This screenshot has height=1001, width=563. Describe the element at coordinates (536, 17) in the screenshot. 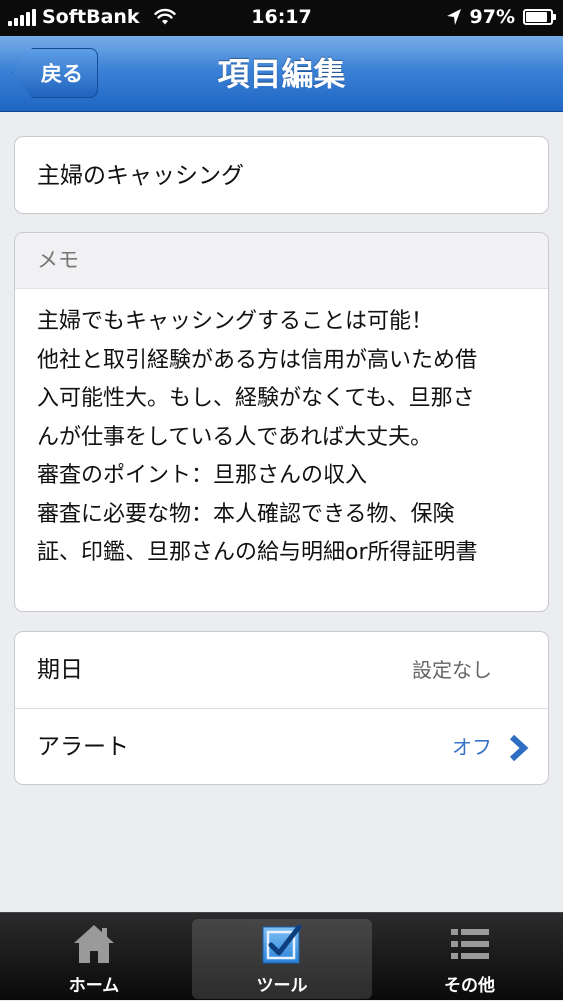

I see `battery-level-fill` at that location.